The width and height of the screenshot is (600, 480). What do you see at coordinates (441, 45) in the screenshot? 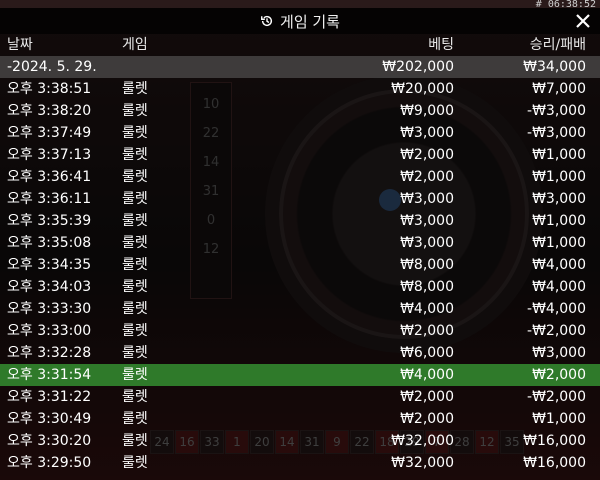
I see `column-bet: 베팅` at bounding box center [441, 45].